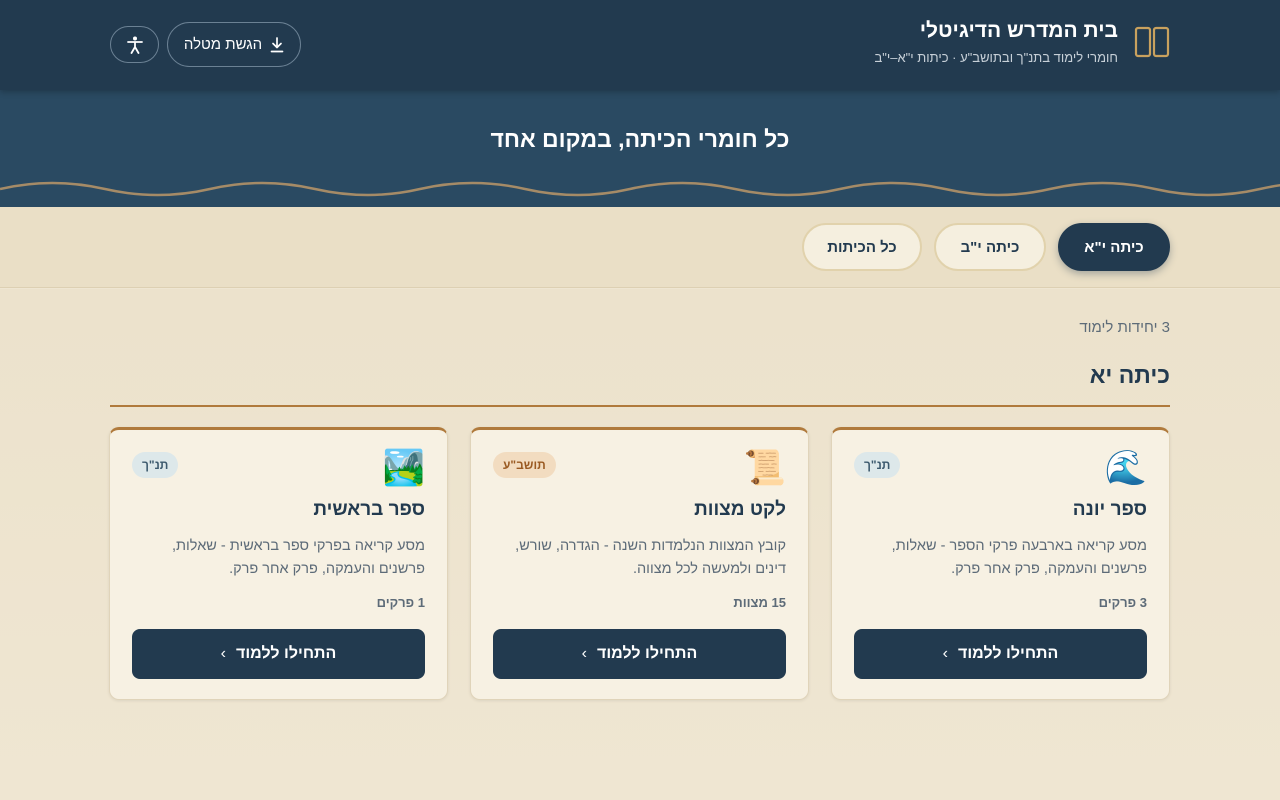  I want to click on card-meta: 3 פרקים, so click(1122, 602).